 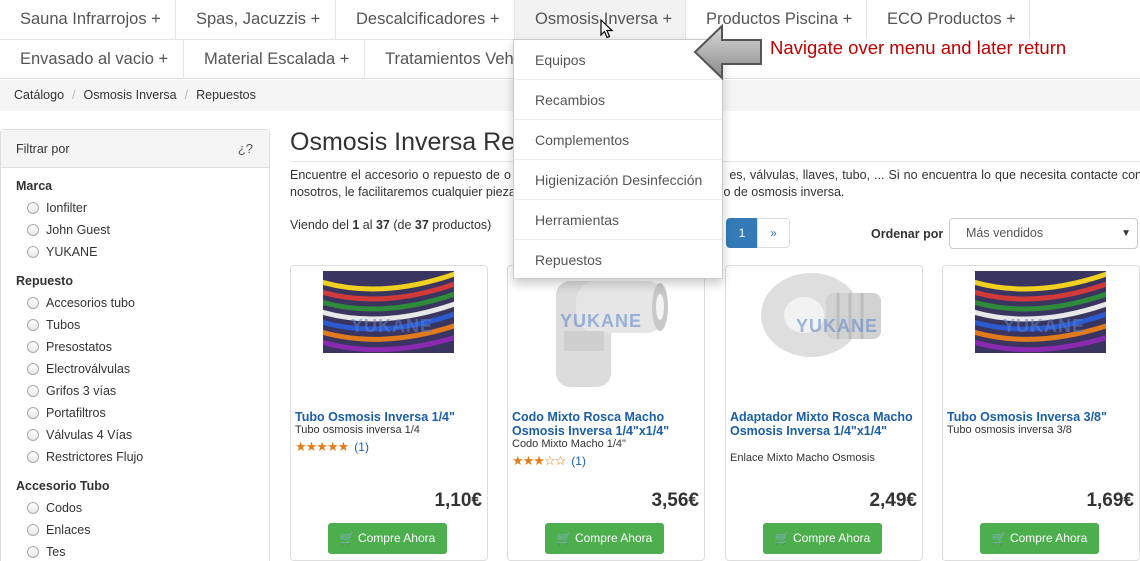 What do you see at coordinates (618, 140) in the screenshot?
I see `dropdown-item-complementos: Complementos` at bounding box center [618, 140].